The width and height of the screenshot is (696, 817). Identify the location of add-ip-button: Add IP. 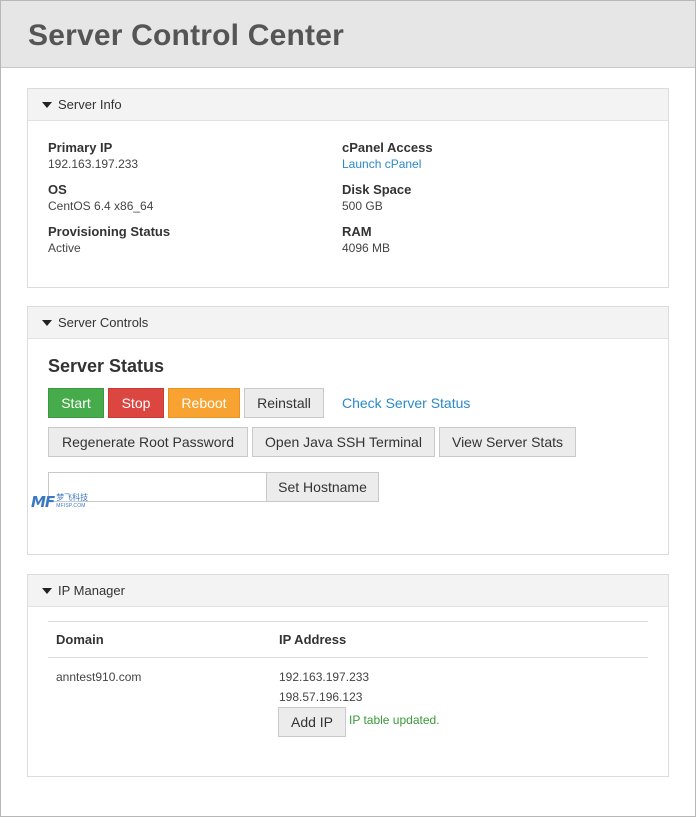
(312, 722).